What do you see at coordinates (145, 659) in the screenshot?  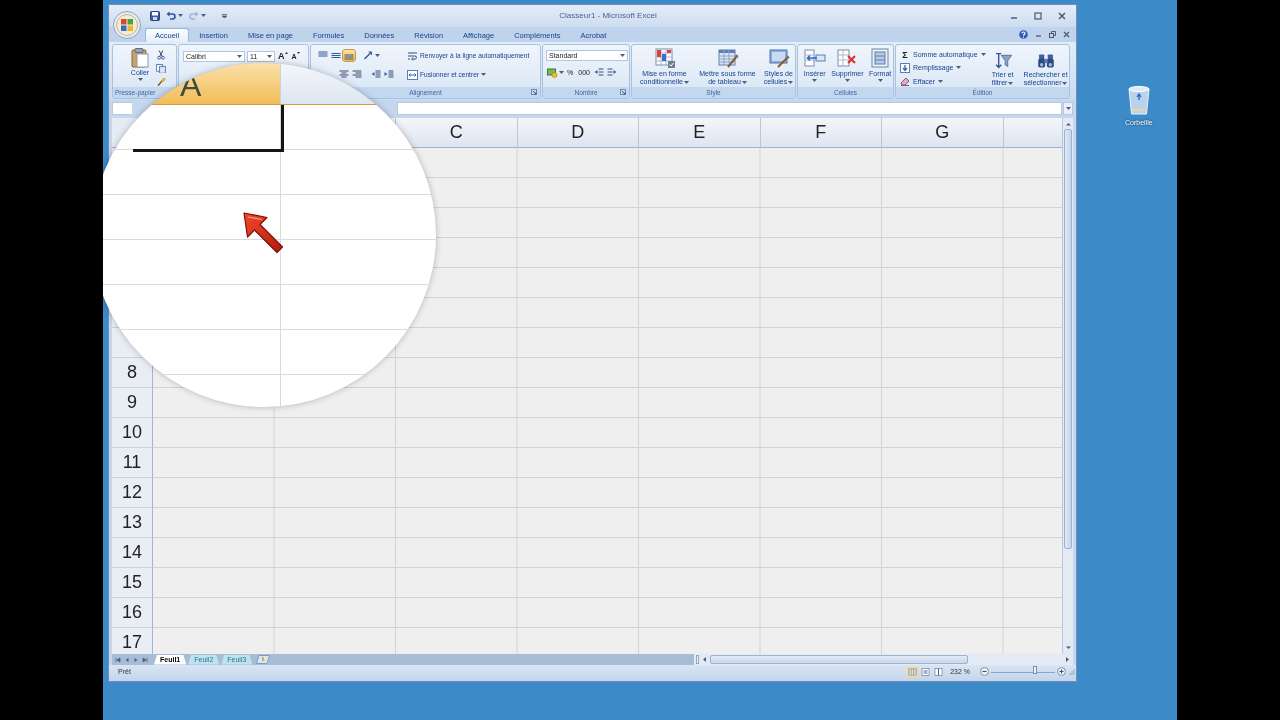 I see `last-arrow-icon` at bounding box center [145, 659].